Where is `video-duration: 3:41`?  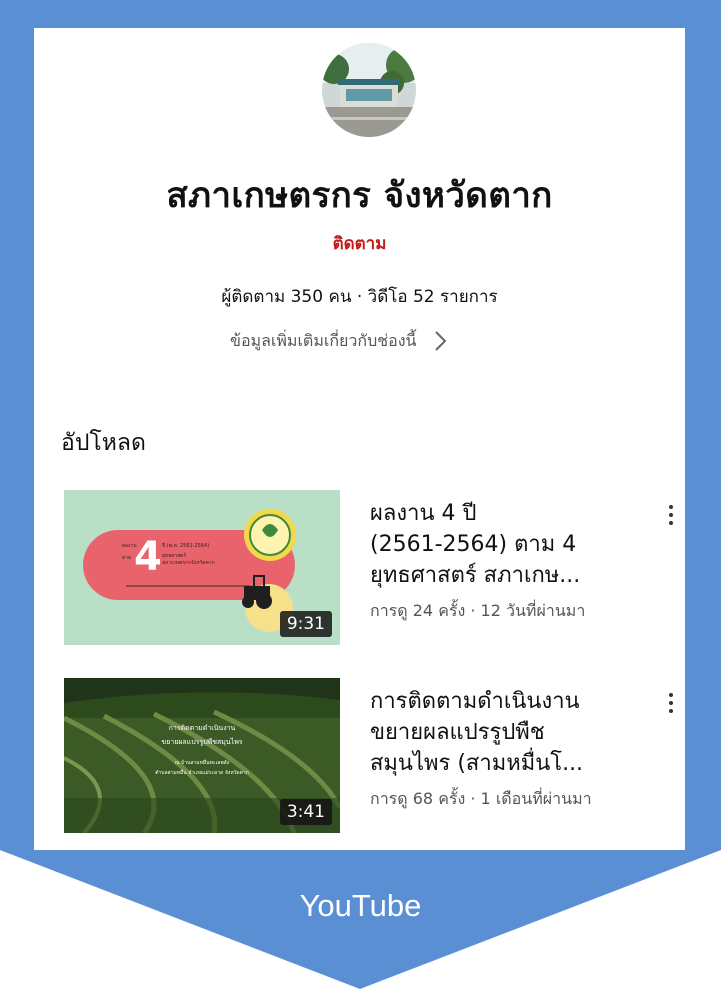 video-duration: 3:41 is located at coordinates (305, 812).